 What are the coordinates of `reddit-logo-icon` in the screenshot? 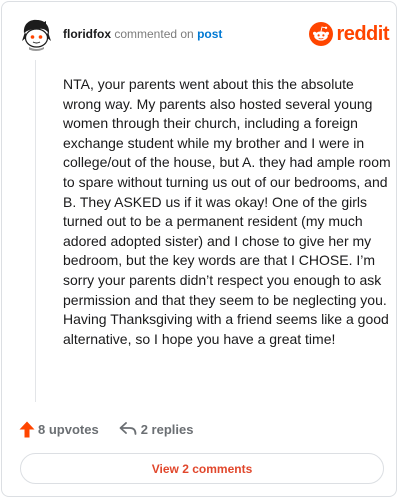 It's located at (321, 34).